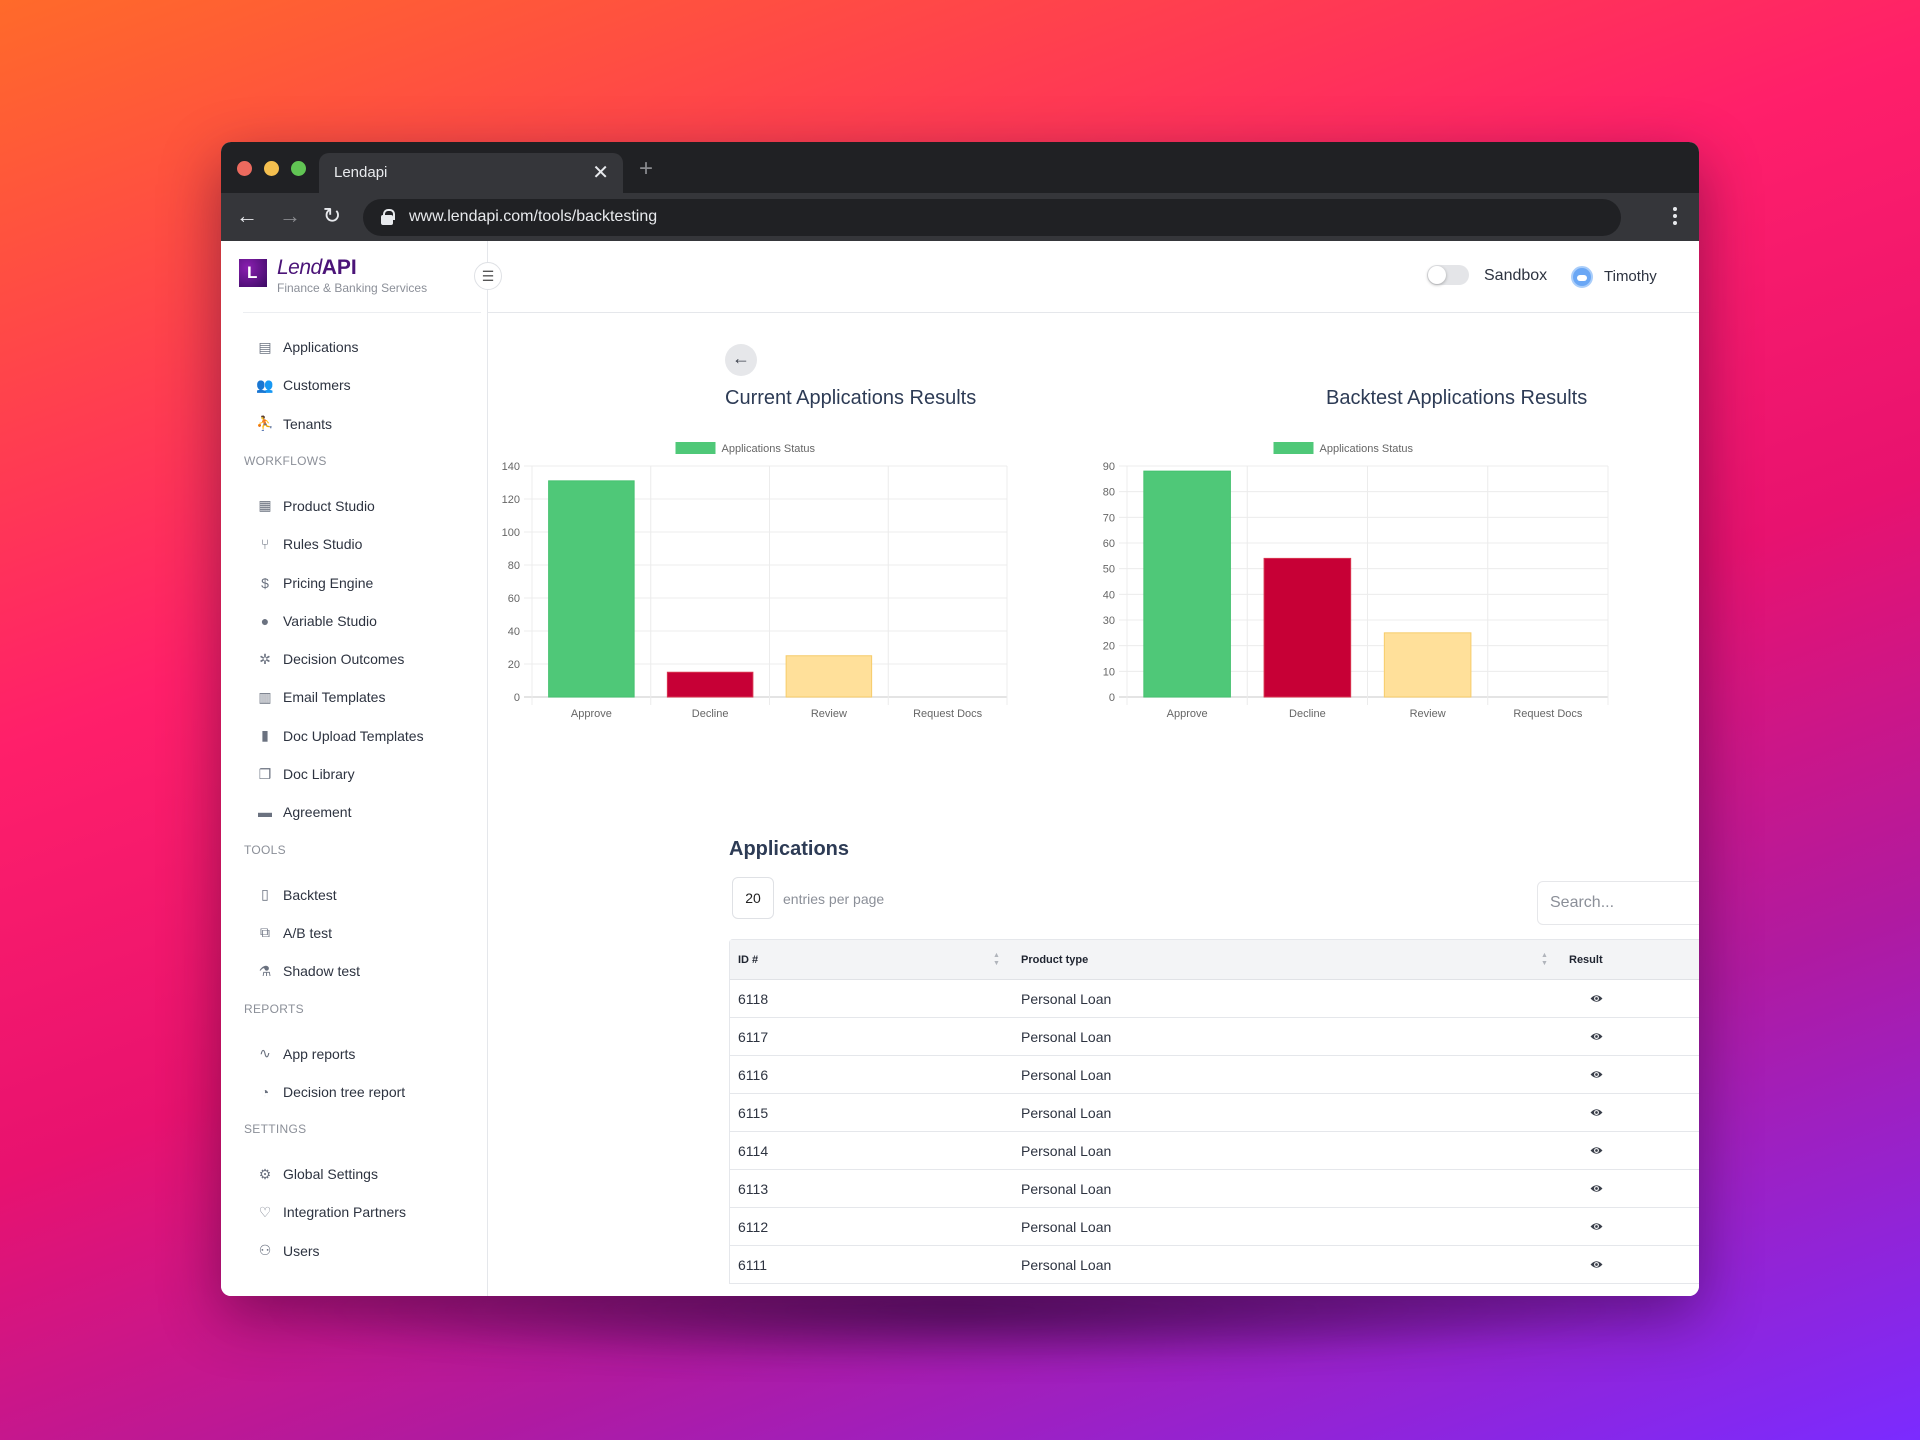  I want to click on sidebar-item-decision-outcomes: ✲ Decision Outcomes, so click(330, 659).